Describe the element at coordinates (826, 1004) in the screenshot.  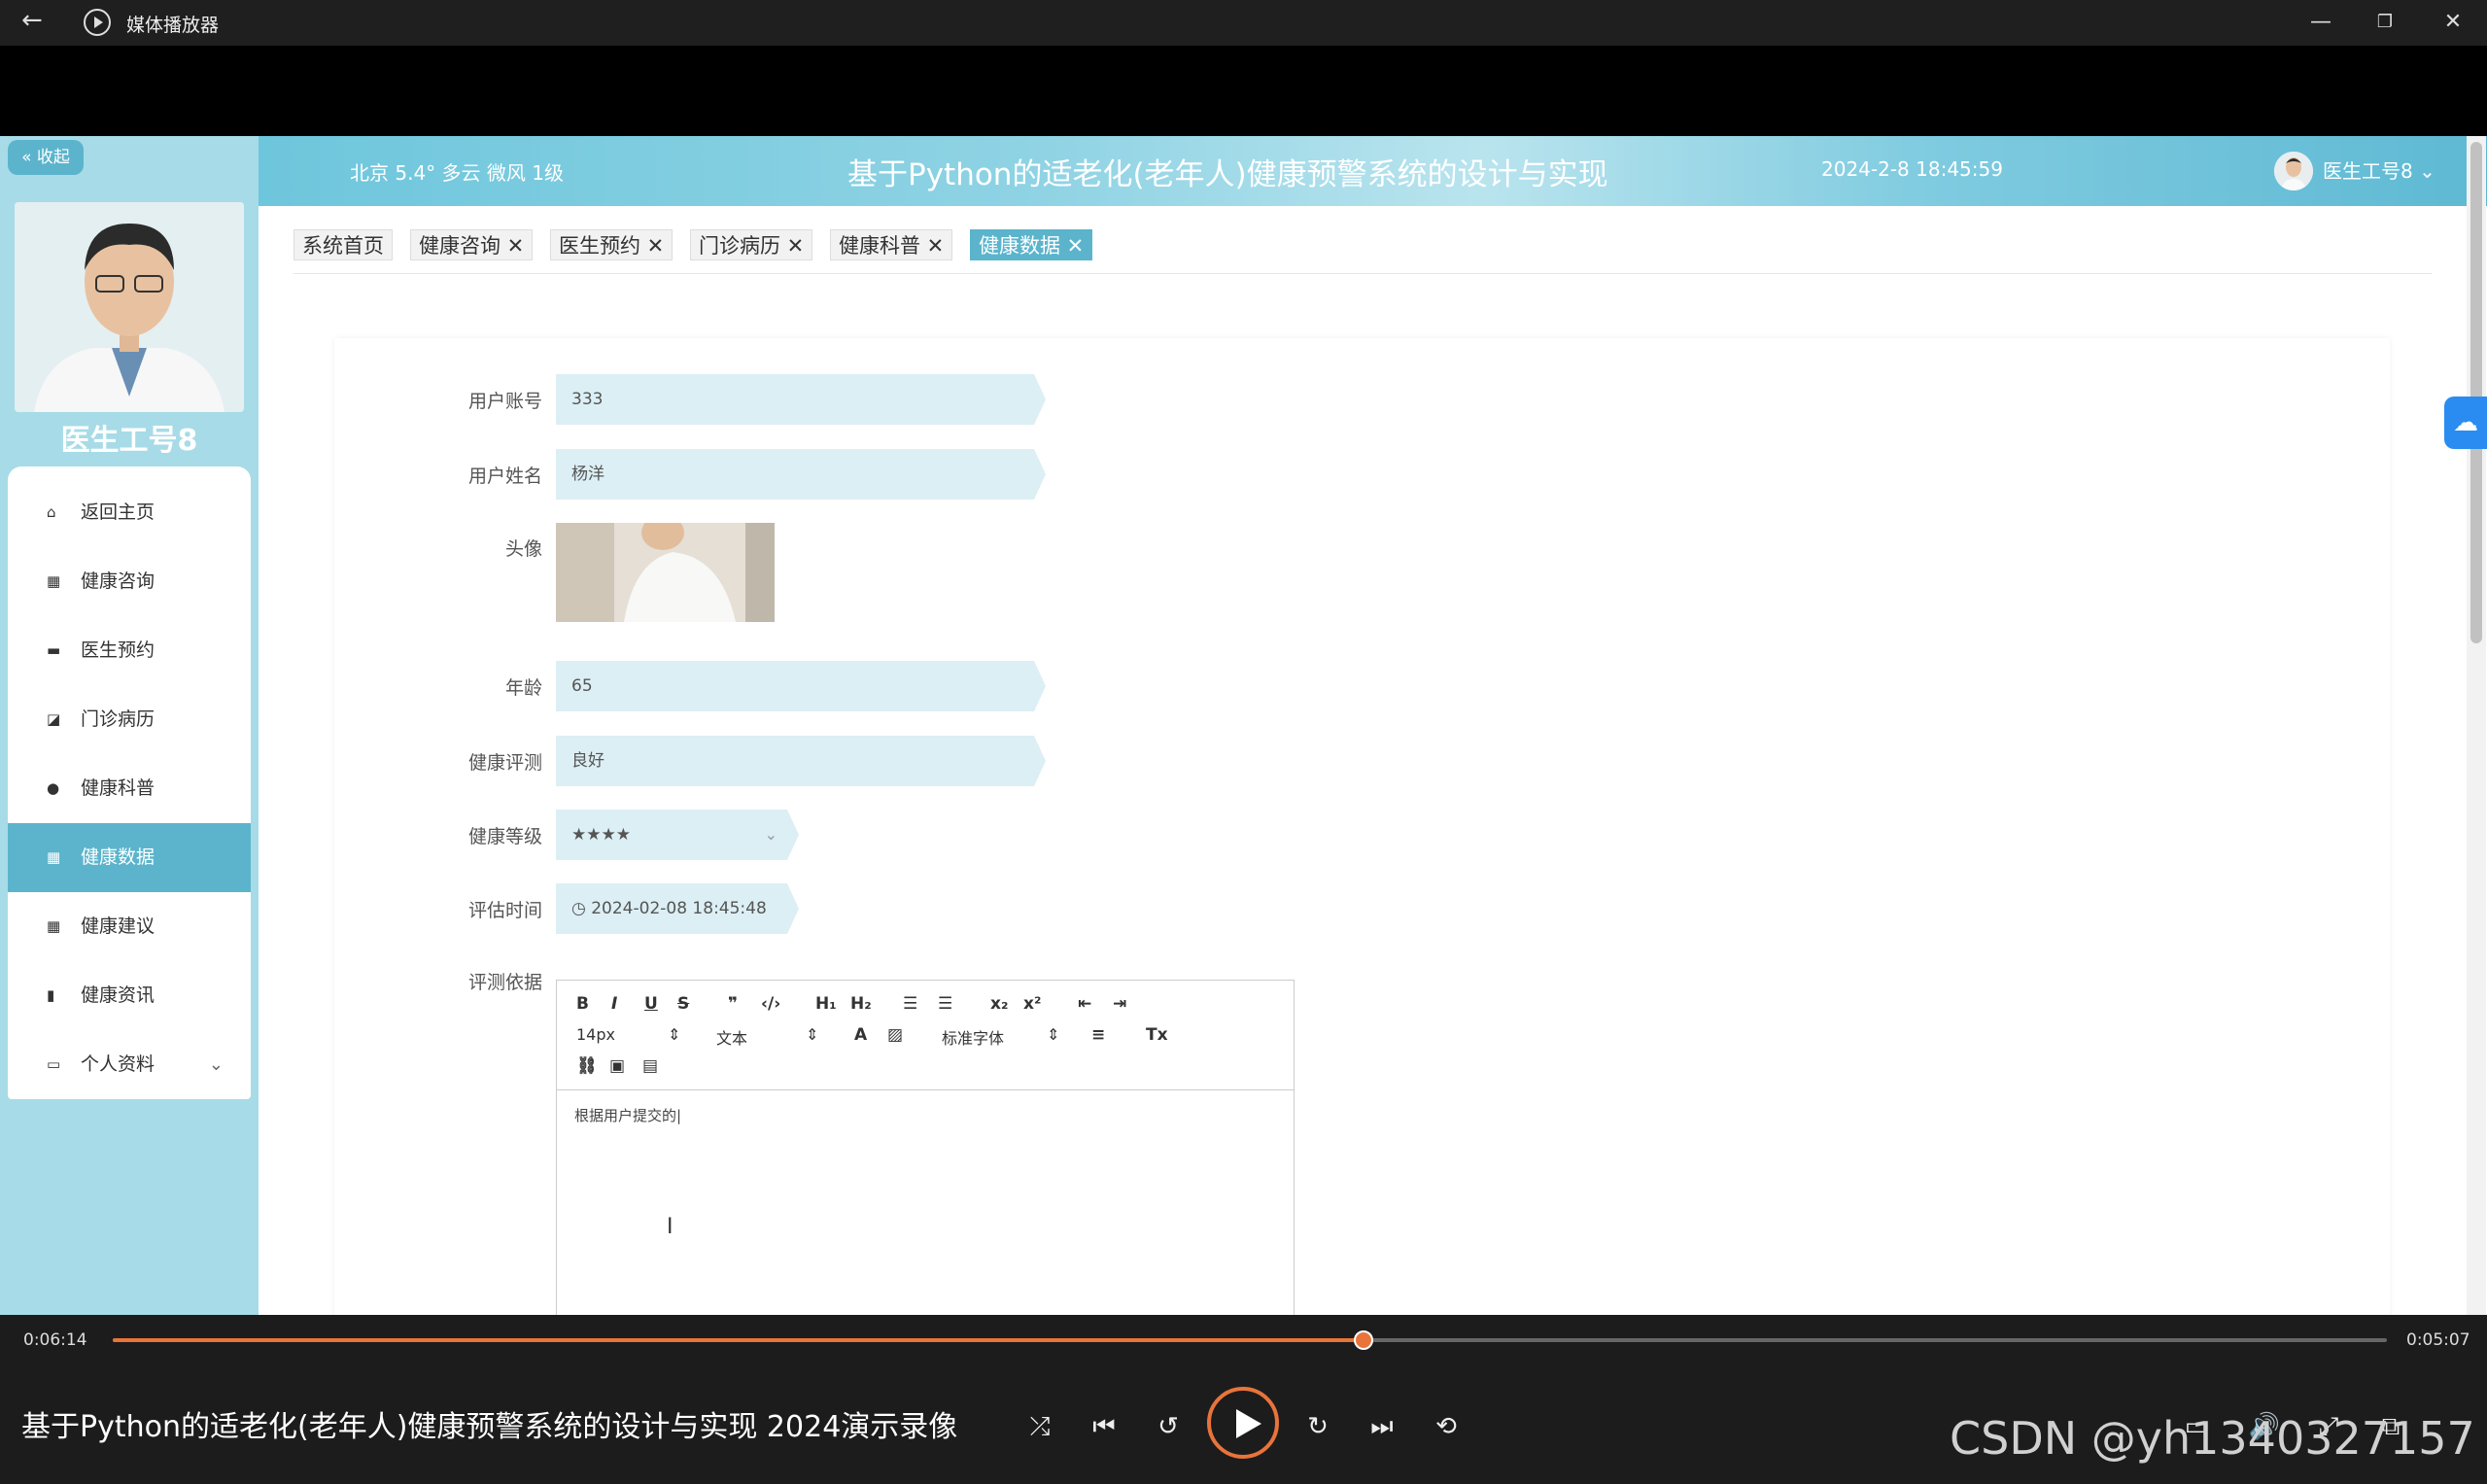
I see `heading1-icon: H₁` at that location.